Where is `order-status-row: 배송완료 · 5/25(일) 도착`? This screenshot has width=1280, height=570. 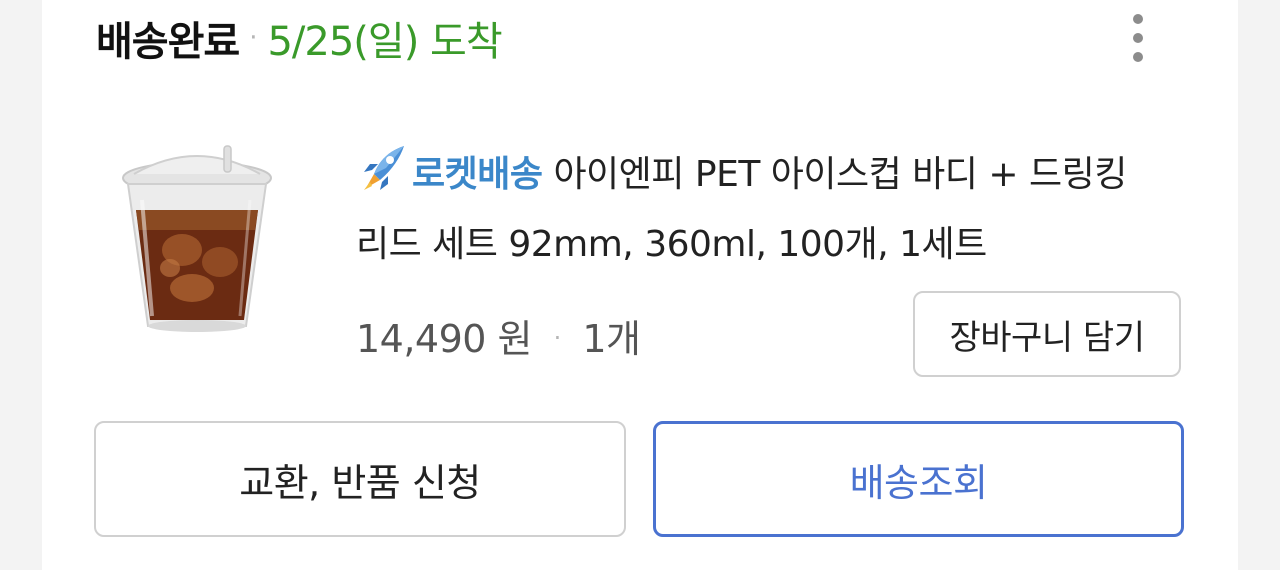 order-status-row: 배송완료 · 5/25(일) 도착 is located at coordinates (299, 38).